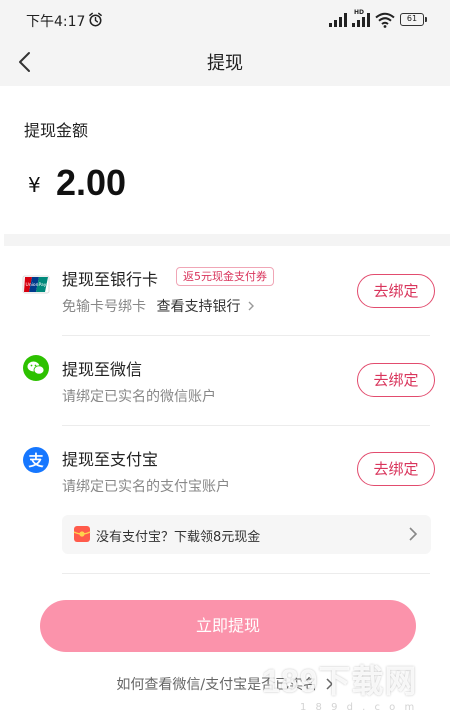 This screenshot has height=727, width=450. Describe the element at coordinates (139, 397) in the screenshot. I see `option-subtitle: 请绑定已实名的微信账户` at that location.